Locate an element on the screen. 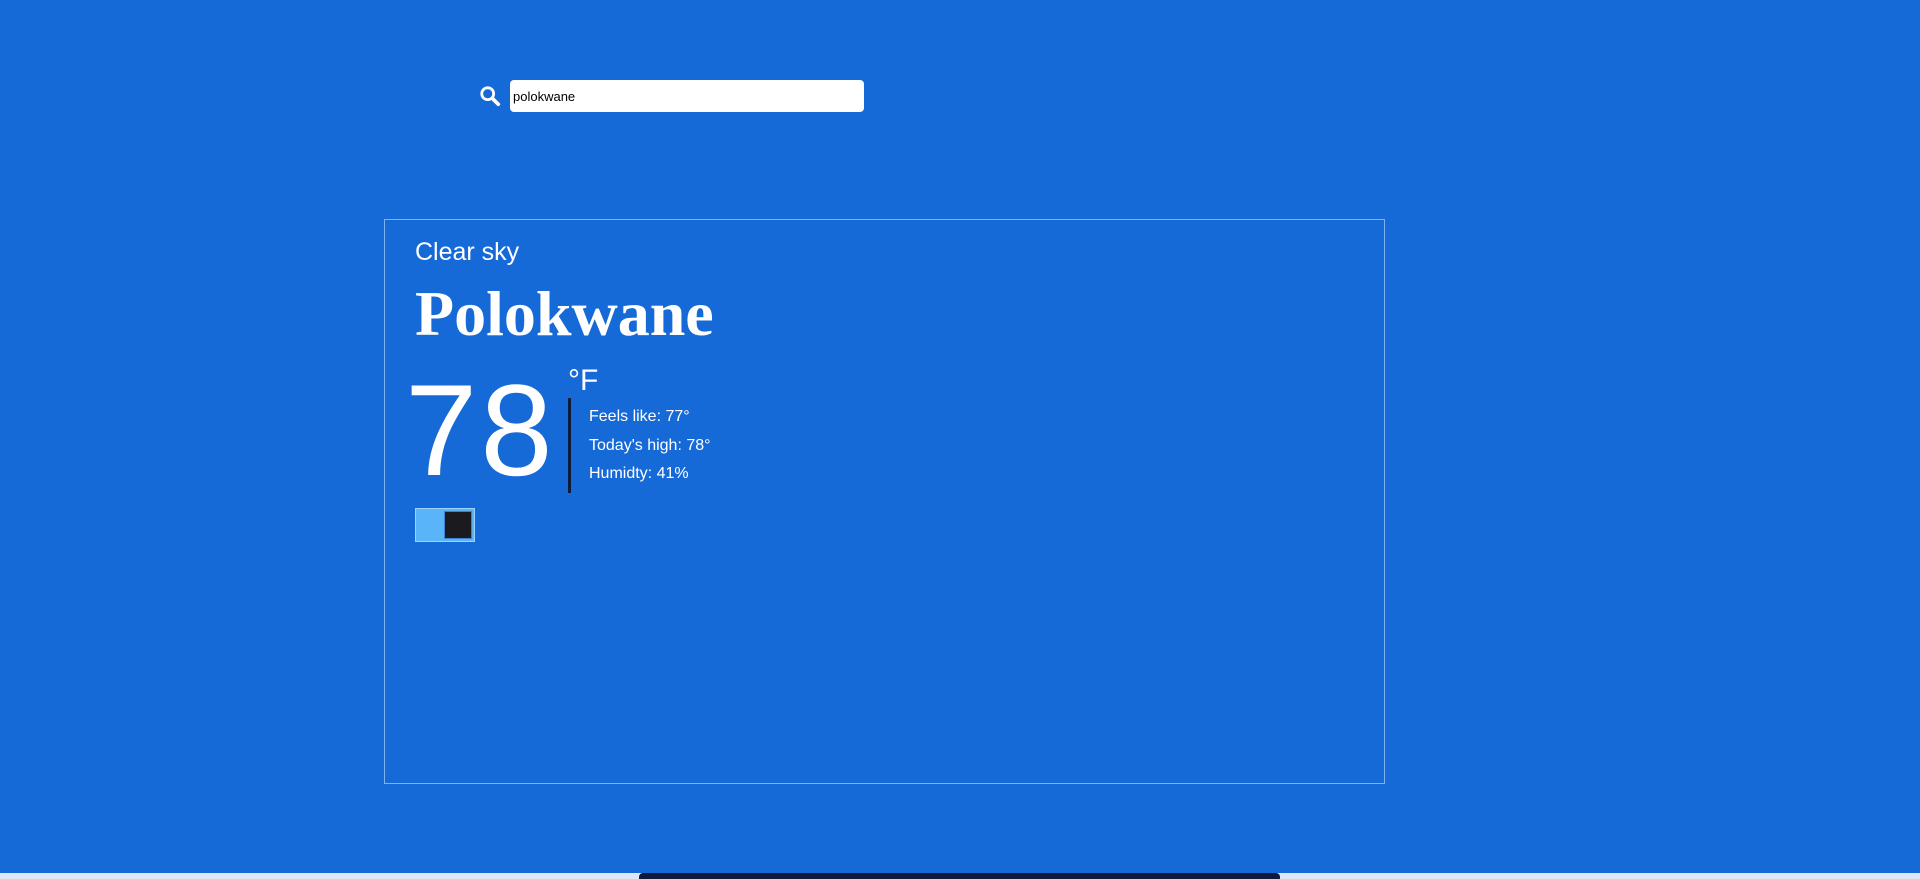 The width and height of the screenshot is (1920, 879). search-bar is located at coordinates (671, 96).